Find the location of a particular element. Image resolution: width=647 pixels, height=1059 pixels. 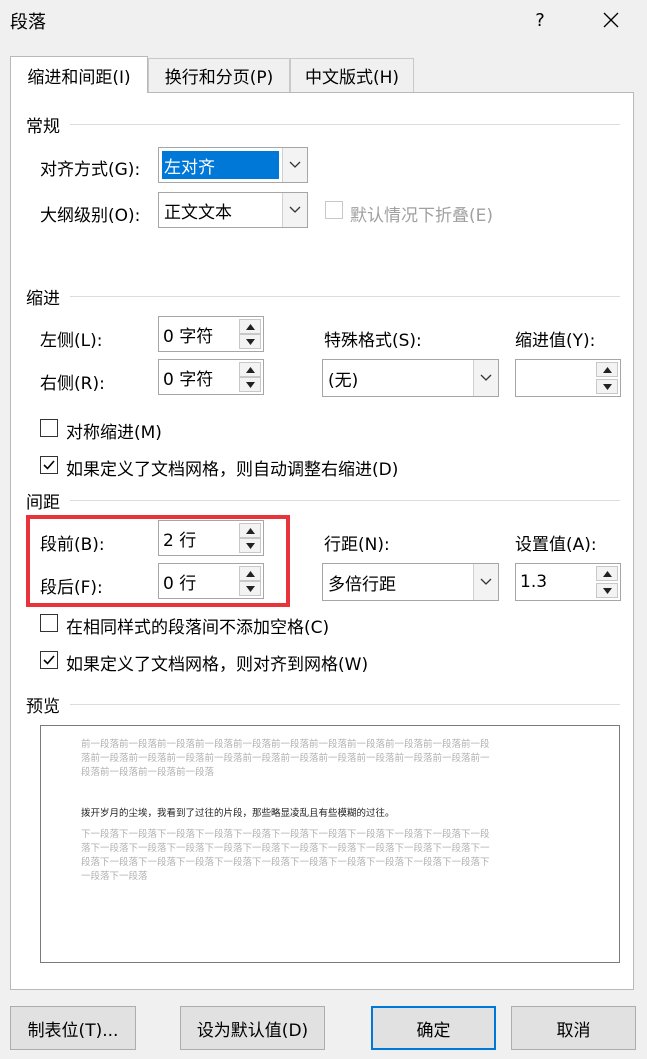

no-space-checkbox is located at coordinates (49, 623).